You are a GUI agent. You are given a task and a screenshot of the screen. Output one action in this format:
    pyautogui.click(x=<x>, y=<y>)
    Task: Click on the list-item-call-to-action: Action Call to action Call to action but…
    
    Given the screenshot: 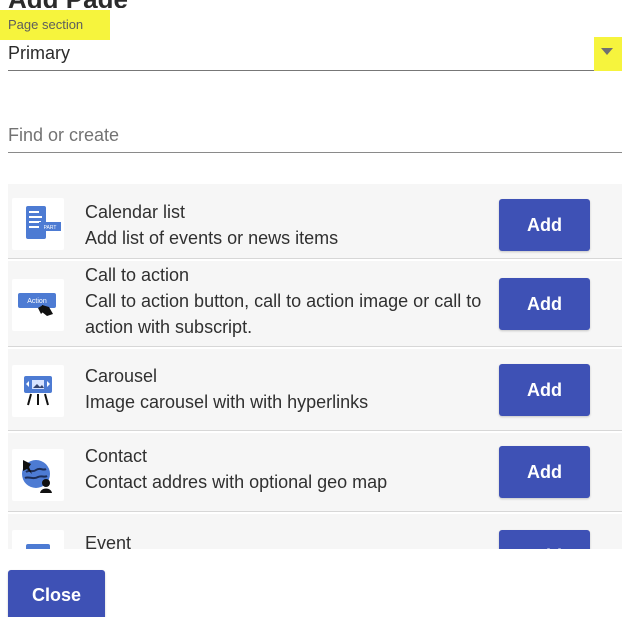 What is the action you would take?
    pyautogui.click(x=315, y=304)
    